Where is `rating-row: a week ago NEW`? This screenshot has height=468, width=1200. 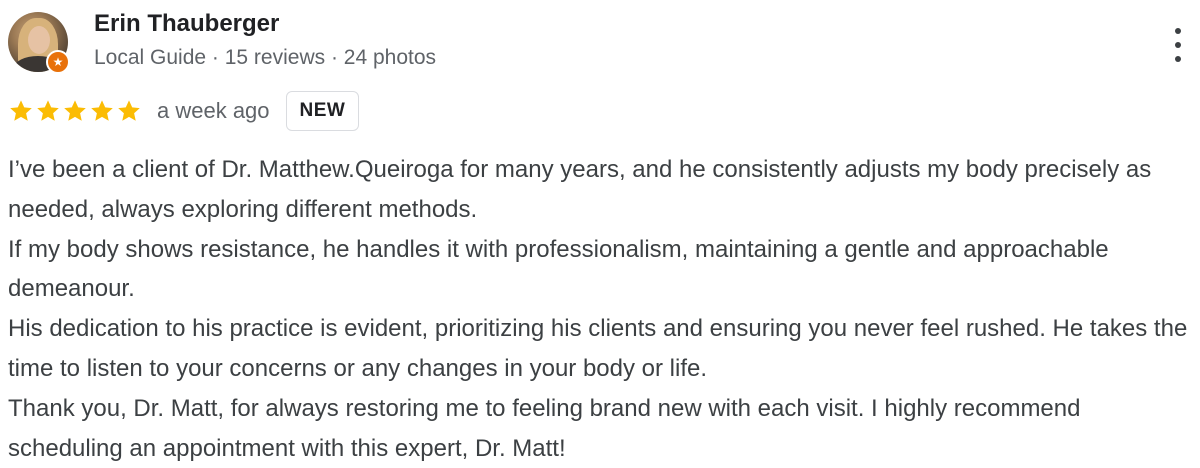 rating-row: a week ago NEW is located at coordinates (184, 111).